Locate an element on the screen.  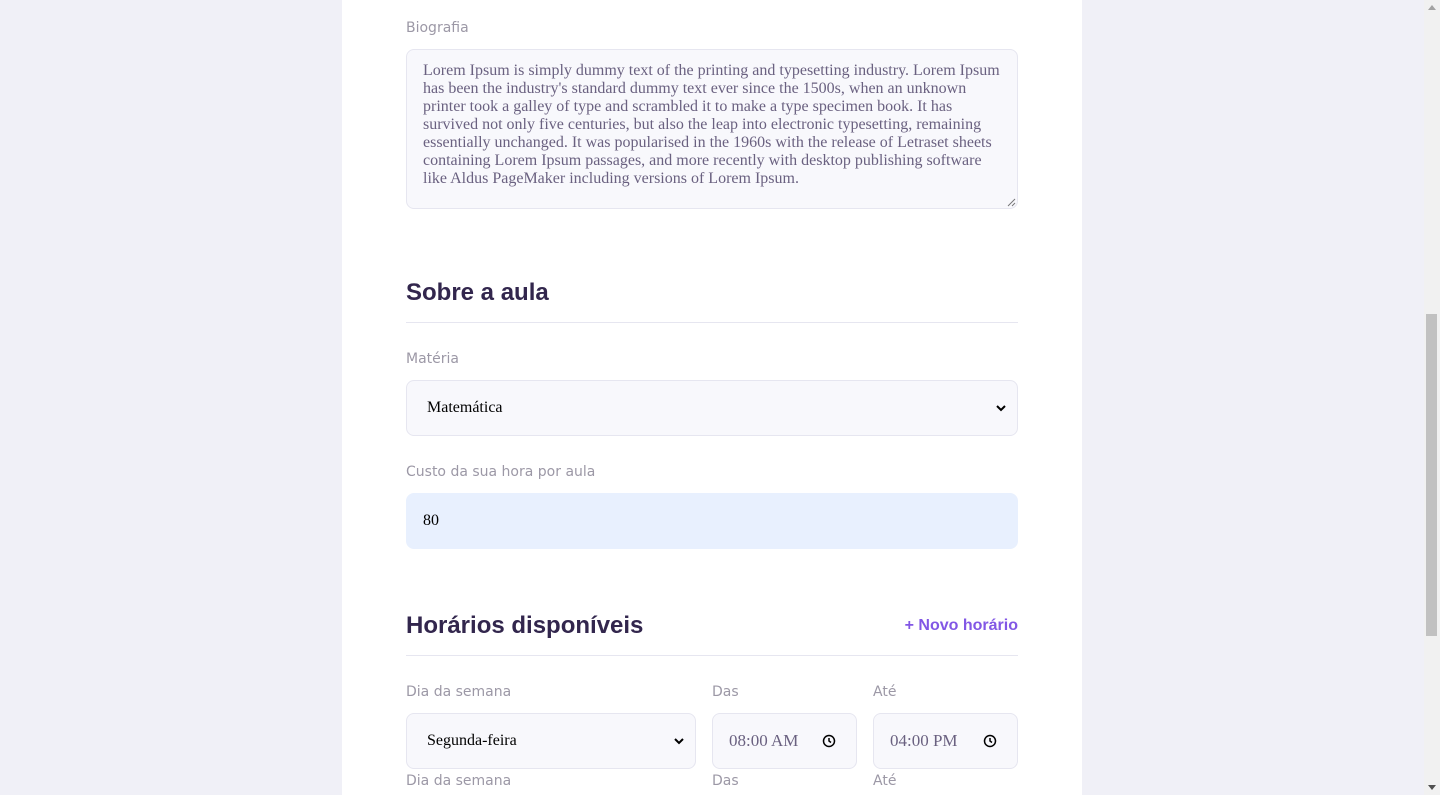
bio-label: Biografia is located at coordinates (437, 28).